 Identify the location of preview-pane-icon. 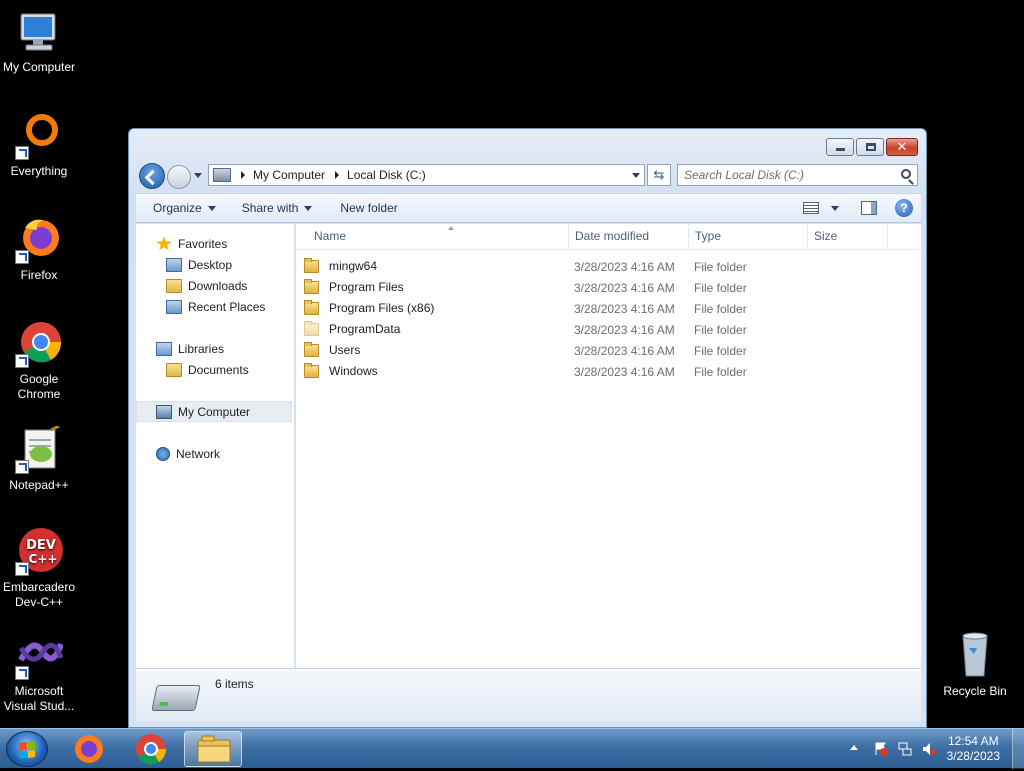
(869, 208).